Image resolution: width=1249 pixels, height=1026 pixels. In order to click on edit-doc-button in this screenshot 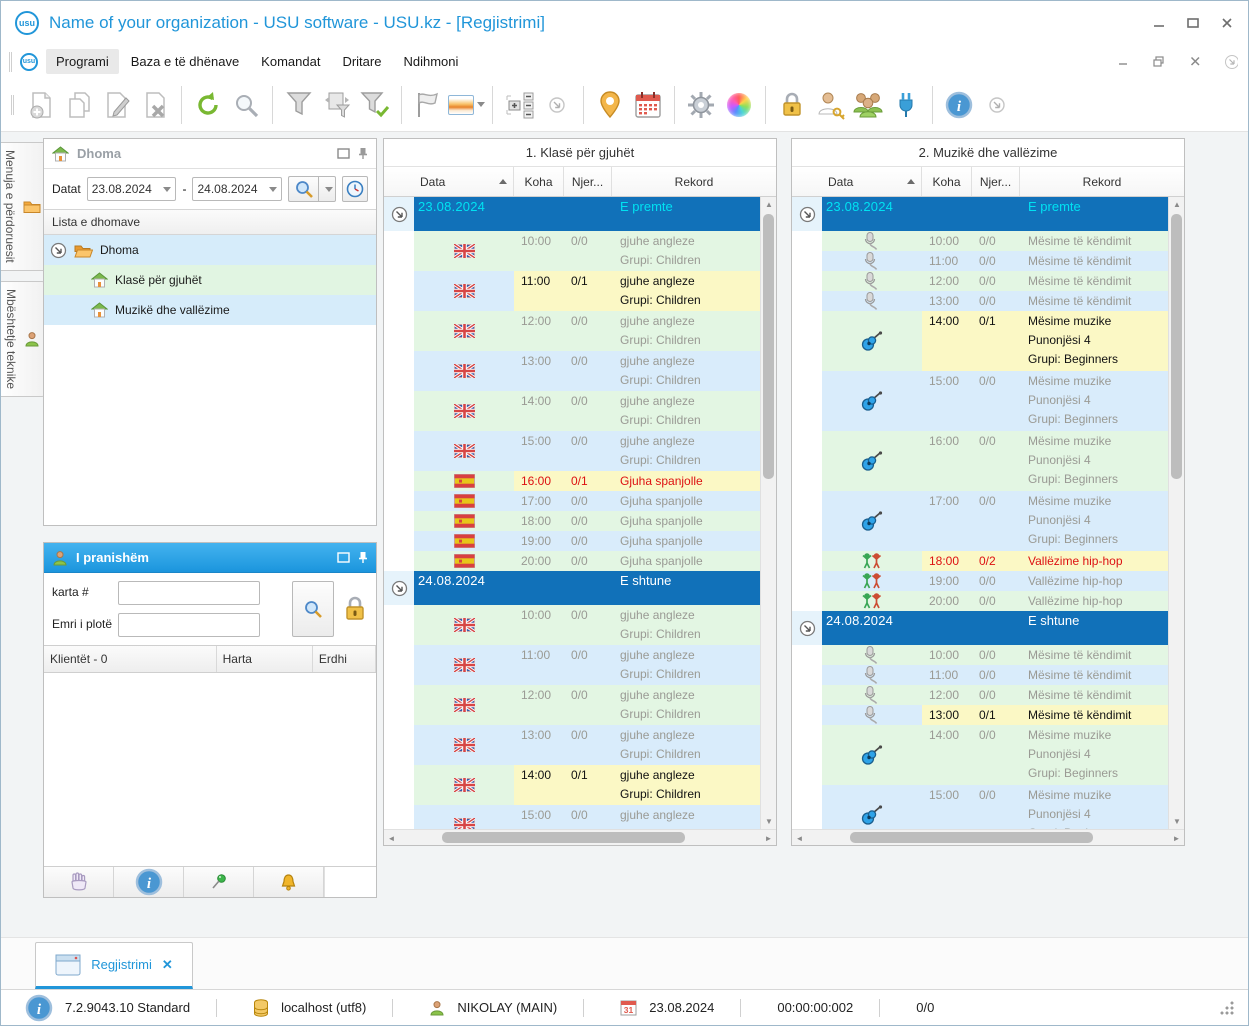, I will do `click(117, 105)`.